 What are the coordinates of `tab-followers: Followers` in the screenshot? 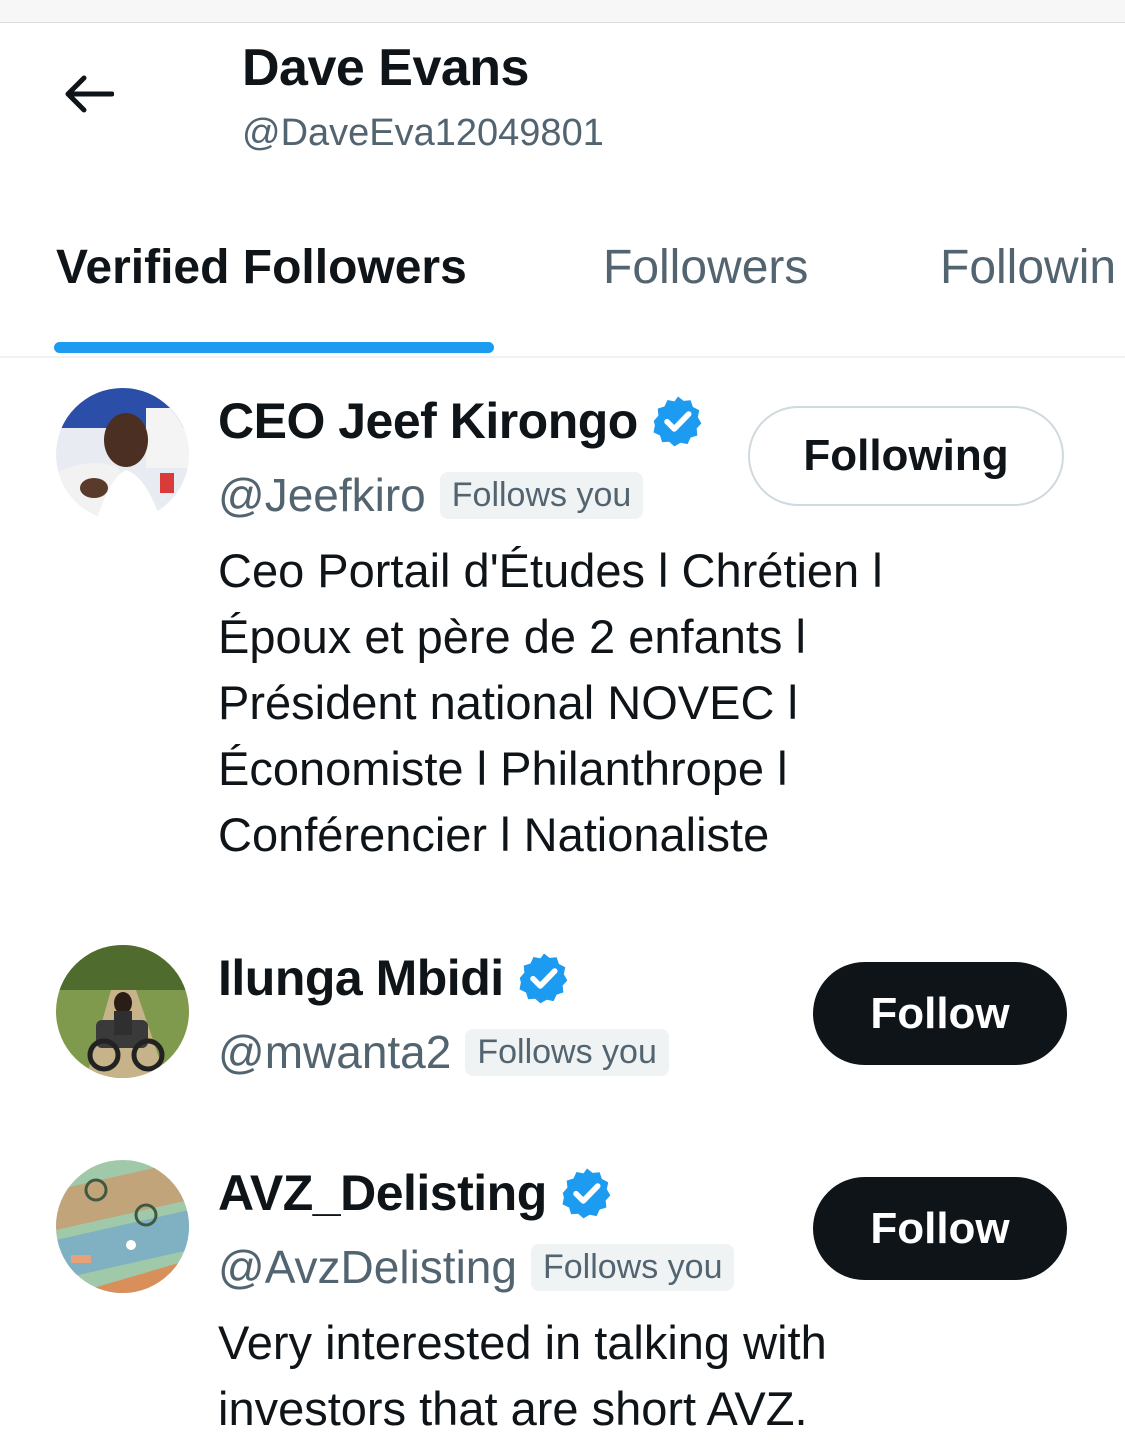 It's located at (705, 267).